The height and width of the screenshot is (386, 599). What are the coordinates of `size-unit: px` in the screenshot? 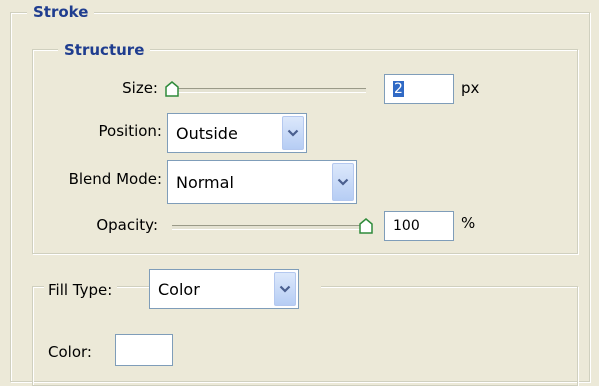 It's located at (470, 88).